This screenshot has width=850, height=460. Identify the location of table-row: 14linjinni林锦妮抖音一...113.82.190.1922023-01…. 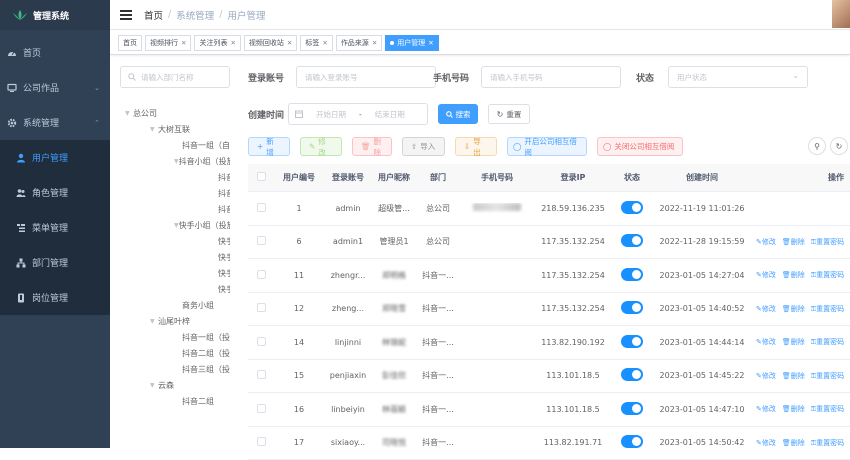
(549, 343).